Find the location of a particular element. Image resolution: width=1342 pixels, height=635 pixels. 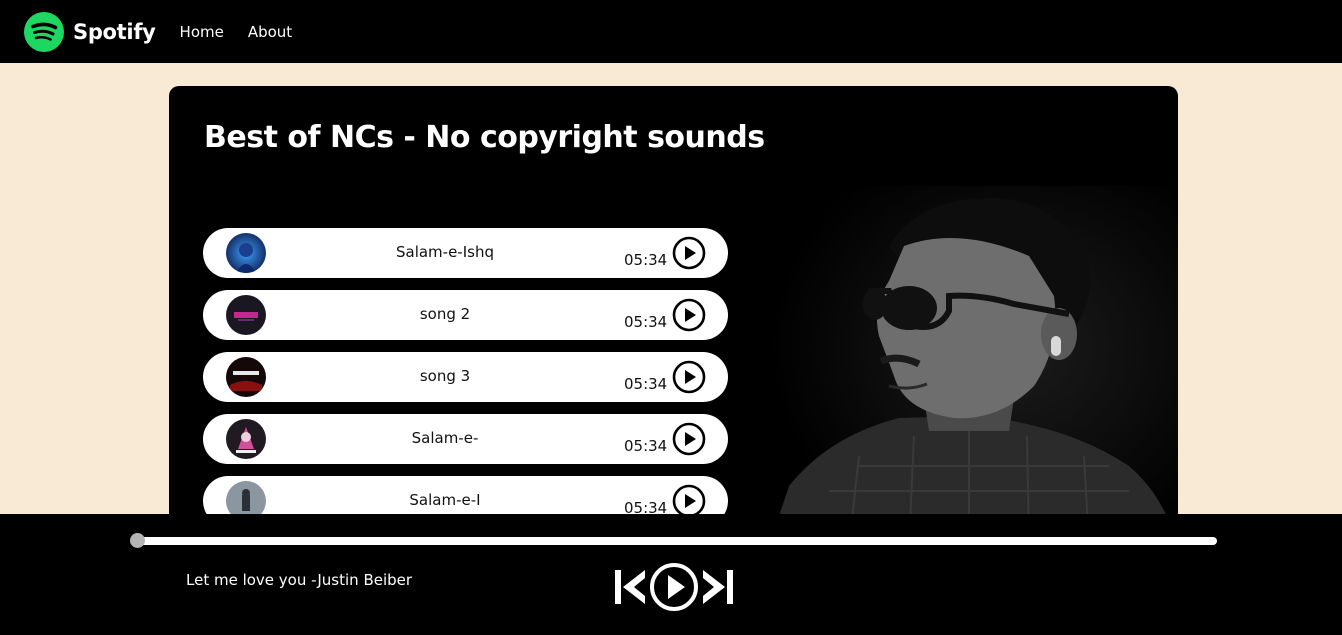

song-name: Salam-e- is located at coordinates (445, 438).